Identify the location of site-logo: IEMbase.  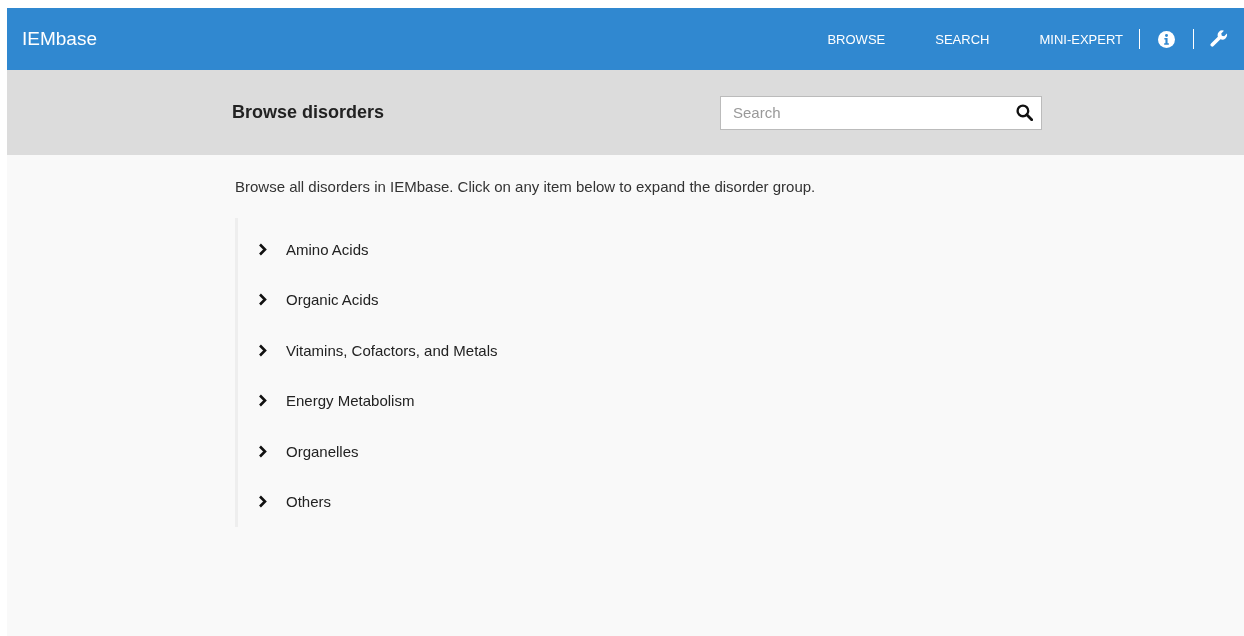
(425, 39).